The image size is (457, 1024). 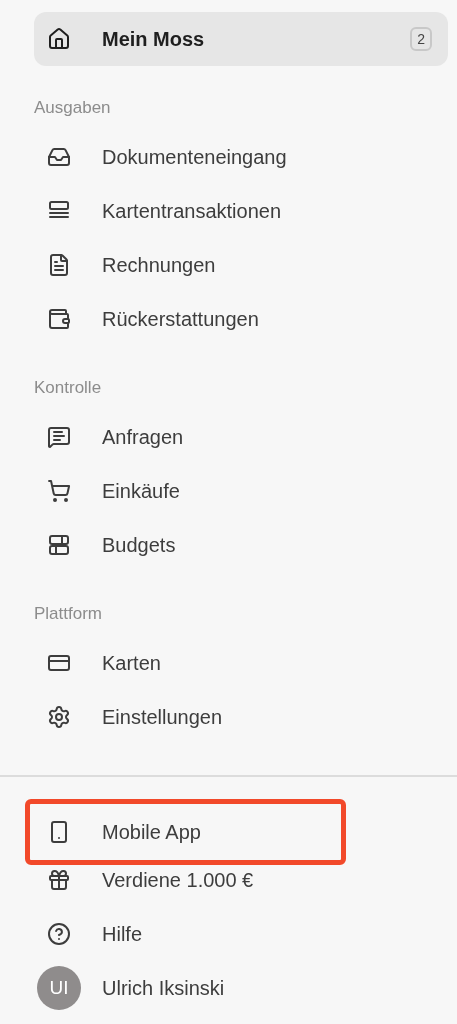 I want to click on nav-item: Rückerstattungen, so click(x=241, y=319).